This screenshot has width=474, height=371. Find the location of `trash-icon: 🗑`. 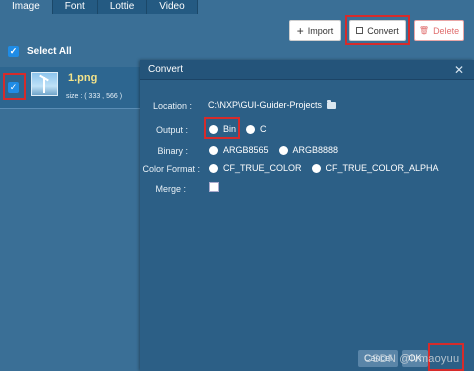

trash-icon: 🗑 is located at coordinates (424, 30).